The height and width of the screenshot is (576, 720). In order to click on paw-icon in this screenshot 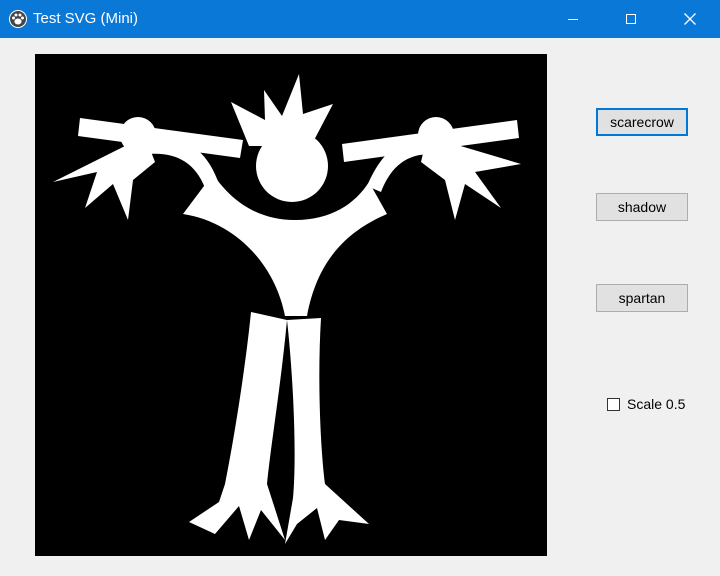, I will do `click(18, 19)`.